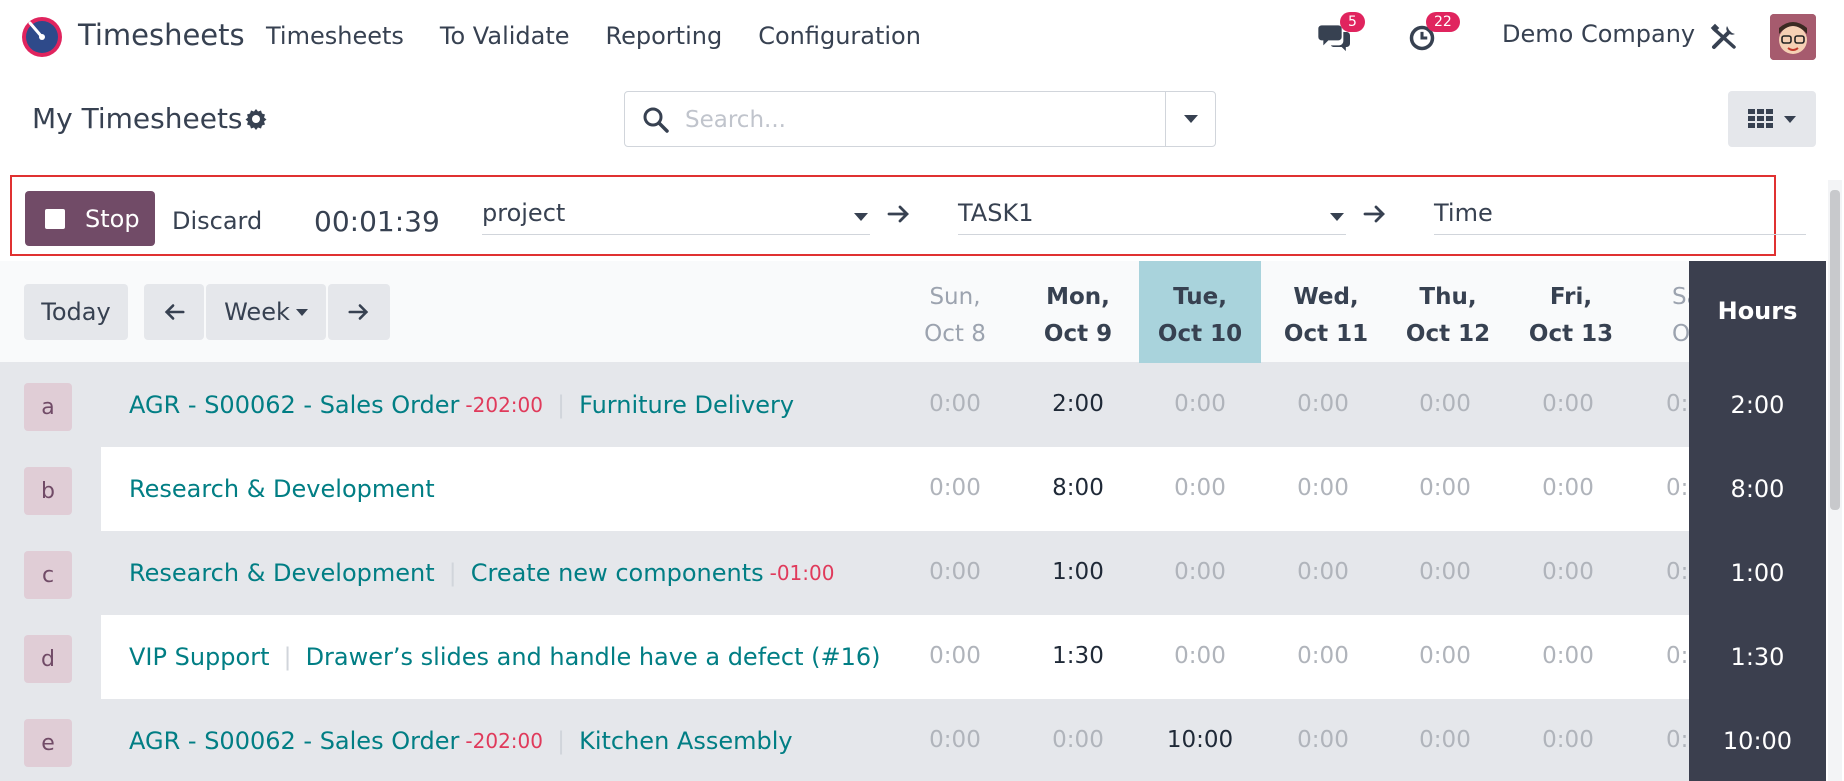  What do you see at coordinates (1436, 36) in the screenshot?
I see `activities-button: 22` at bounding box center [1436, 36].